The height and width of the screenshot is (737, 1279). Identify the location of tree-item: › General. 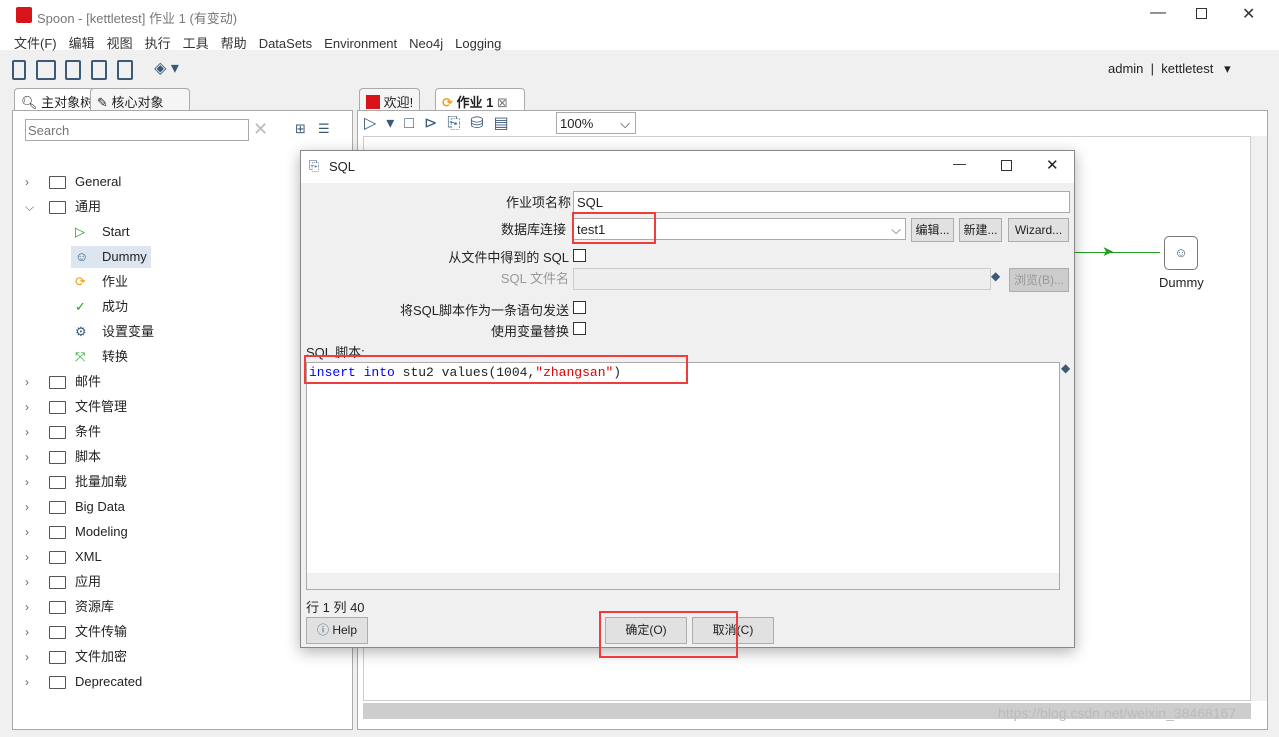
(178, 182).